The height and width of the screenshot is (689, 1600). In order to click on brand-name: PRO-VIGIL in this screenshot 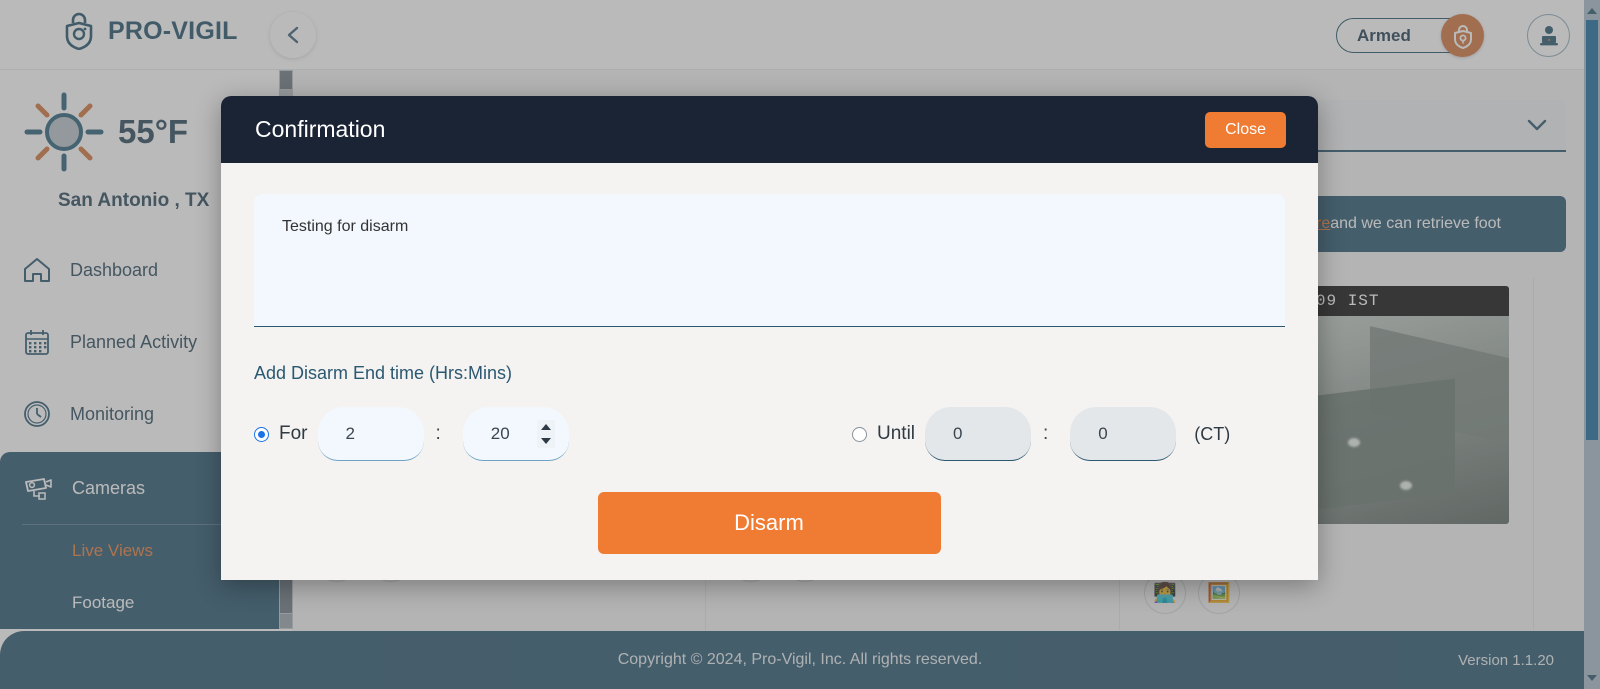, I will do `click(173, 30)`.